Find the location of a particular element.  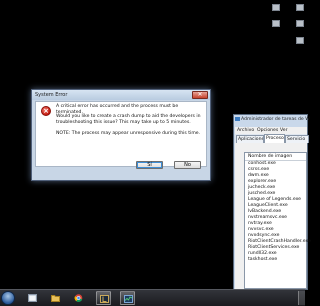

task-manager-title: Administrador de tareas de W is located at coordinates (275, 119).